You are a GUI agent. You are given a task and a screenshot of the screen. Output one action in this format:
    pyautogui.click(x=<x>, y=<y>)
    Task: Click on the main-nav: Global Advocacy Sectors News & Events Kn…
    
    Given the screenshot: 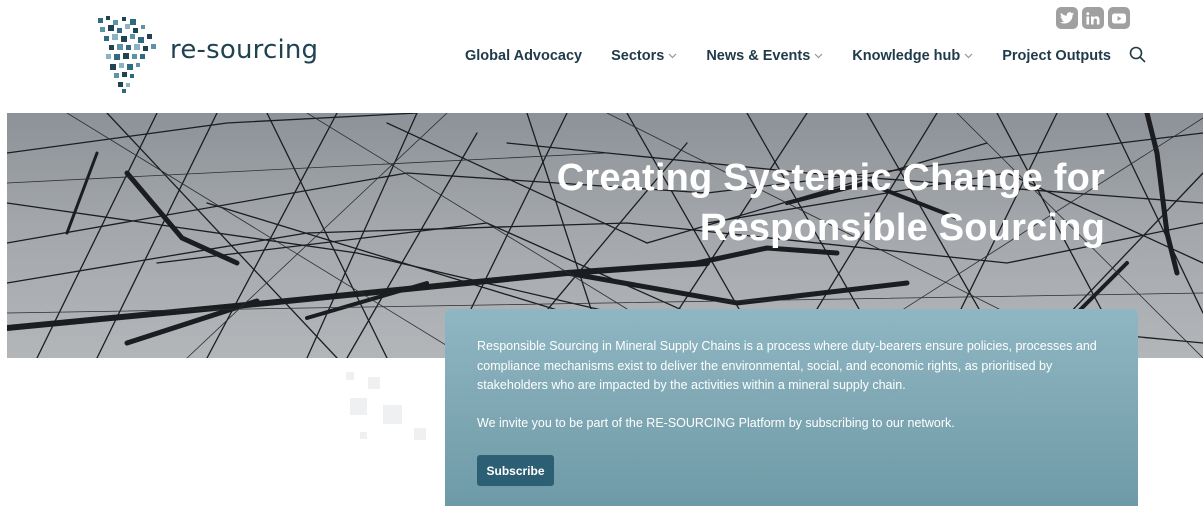 What is the action you would take?
    pyautogui.click(x=805, y=55)
    